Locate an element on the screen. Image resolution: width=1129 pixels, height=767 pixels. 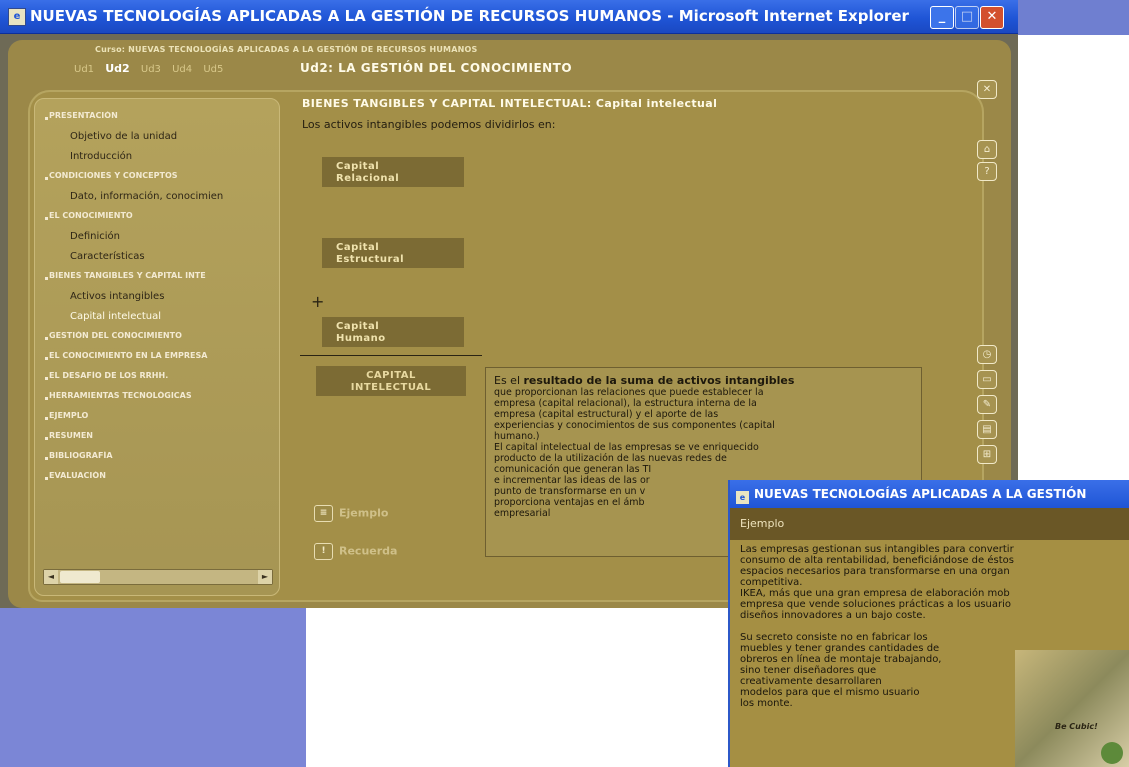
sidebar-section: EJEMPLO is located at coordinates (161, 421).